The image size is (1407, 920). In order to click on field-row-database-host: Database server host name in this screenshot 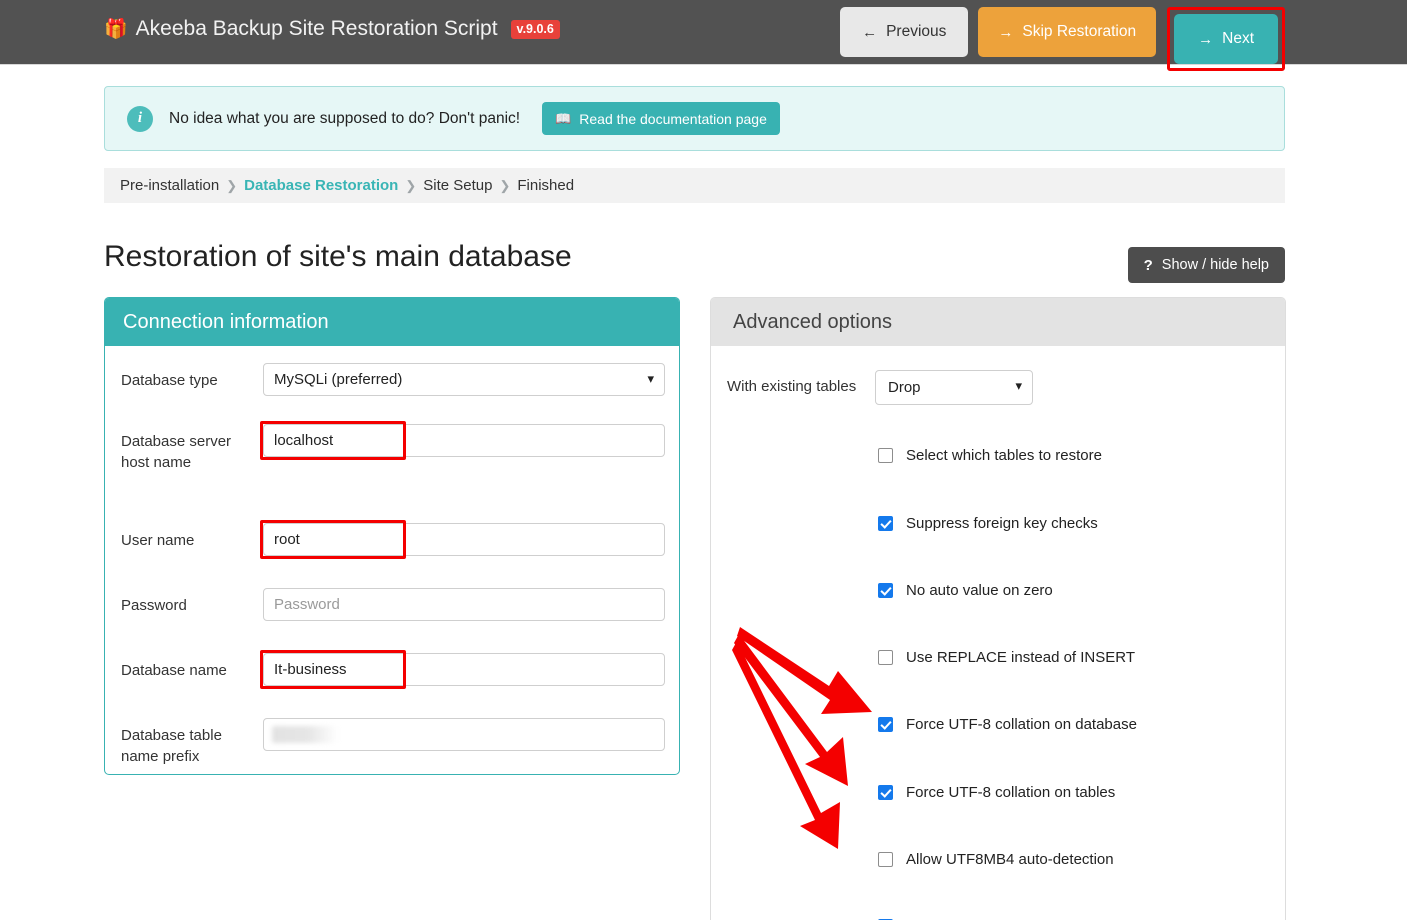, I will do `click(392, 447)`.